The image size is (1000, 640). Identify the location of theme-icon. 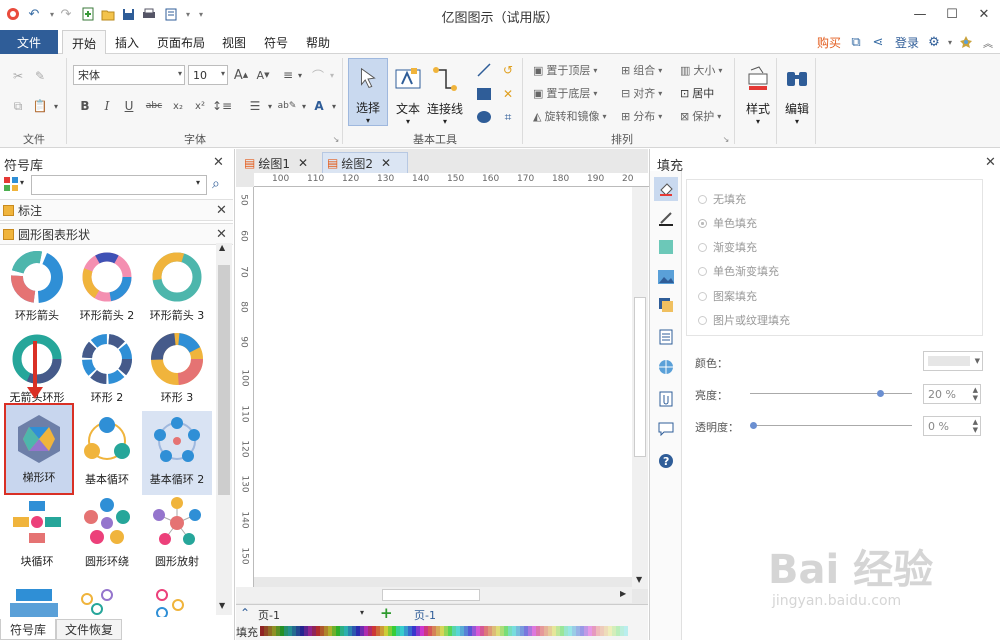
(966, 42).